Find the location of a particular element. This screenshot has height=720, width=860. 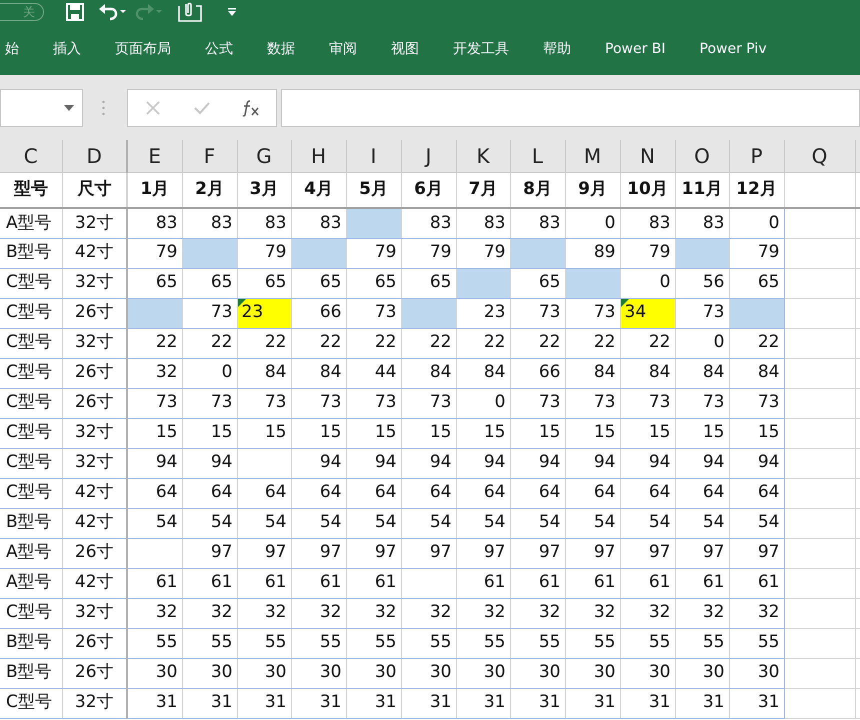

ribbon-tab: Power Piv is located at coordinates (733, 49).